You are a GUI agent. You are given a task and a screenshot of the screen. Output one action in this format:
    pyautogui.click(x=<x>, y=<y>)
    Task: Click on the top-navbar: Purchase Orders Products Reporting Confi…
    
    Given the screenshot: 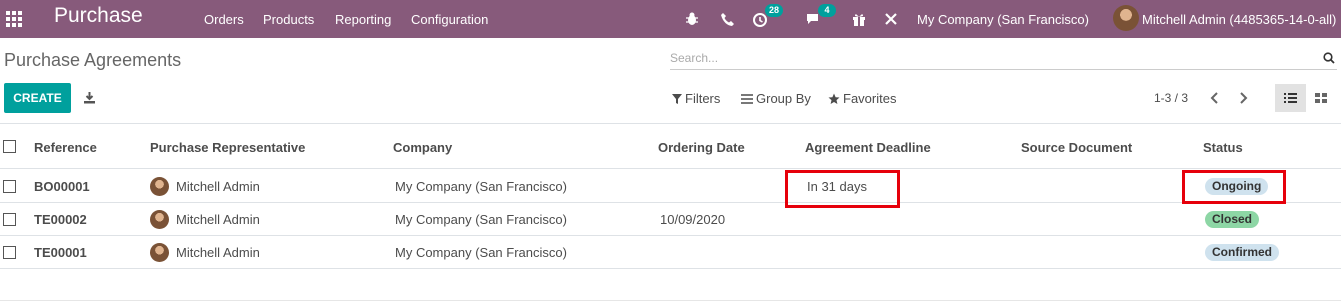 What is the action you would take?
    pyautogui.click(x=670, y=19)
    